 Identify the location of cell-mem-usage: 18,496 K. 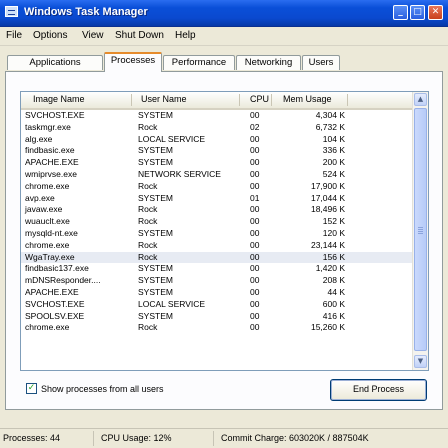
(327, 209).